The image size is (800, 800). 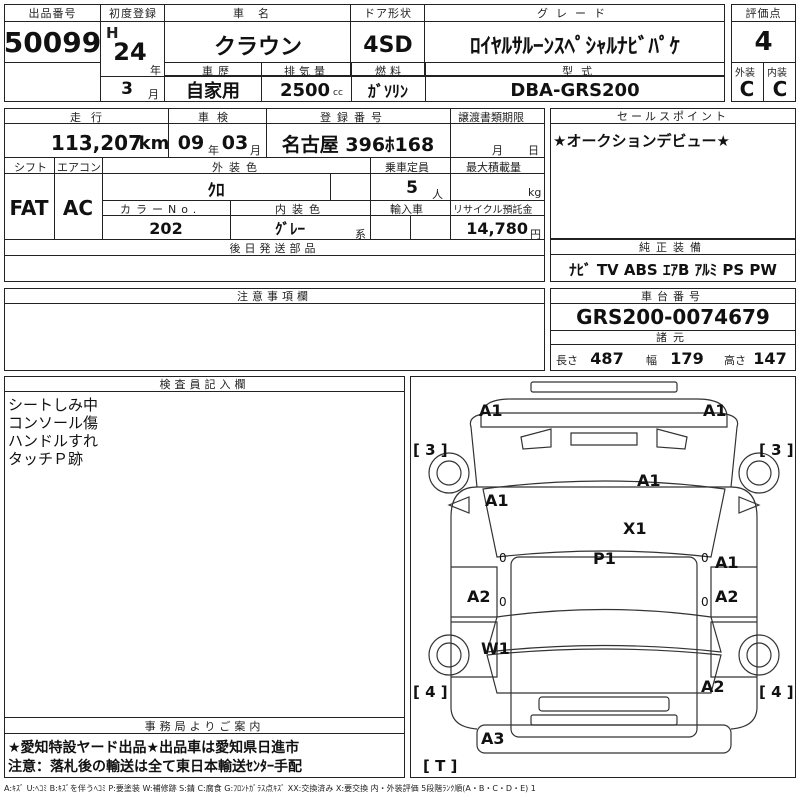 What do you see at coordinates (213, 91) in the screenshot?
I see `history: 自家用` at bounding box center [213, 91].